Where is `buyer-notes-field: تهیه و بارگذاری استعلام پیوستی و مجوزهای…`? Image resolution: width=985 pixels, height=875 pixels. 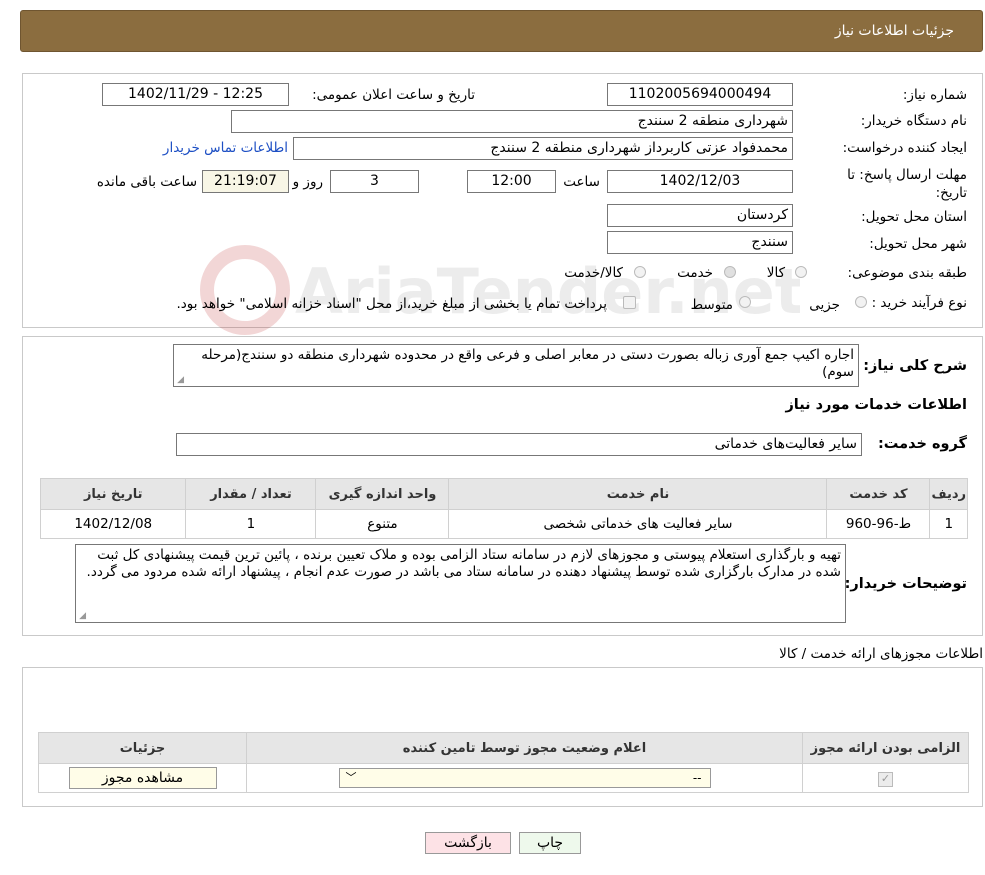
buyer-notes-field: تهیه و بارگذاری استعلام پیوستی و مجوزهای… is located at coordinates (460, 583).